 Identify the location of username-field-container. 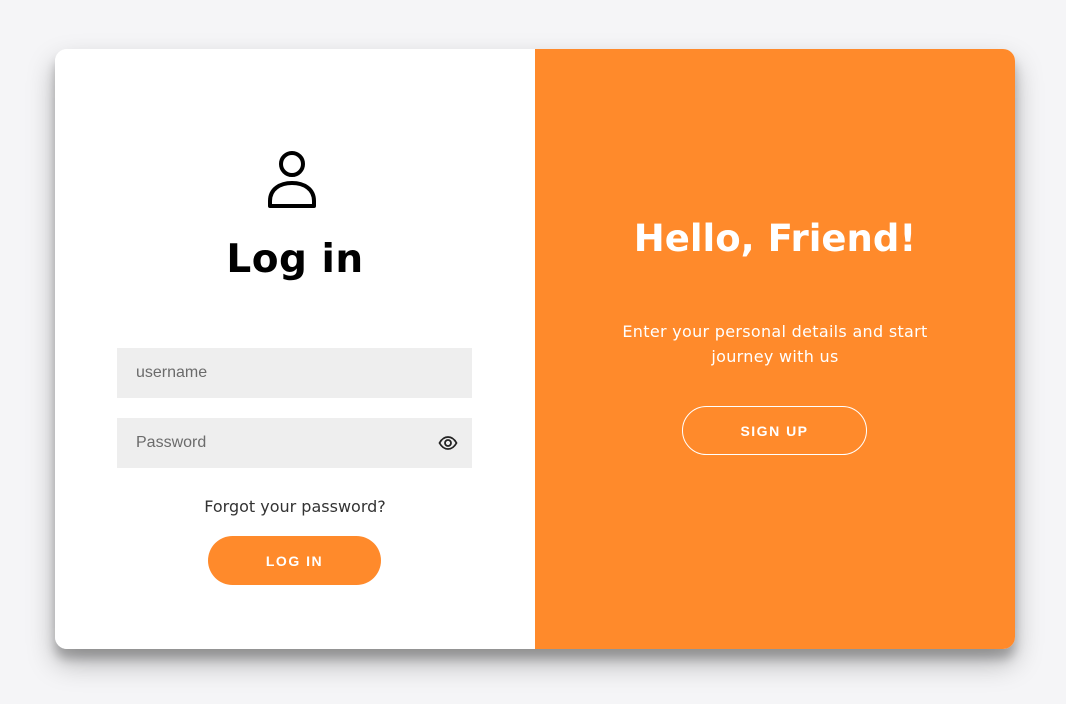
(294, 373).